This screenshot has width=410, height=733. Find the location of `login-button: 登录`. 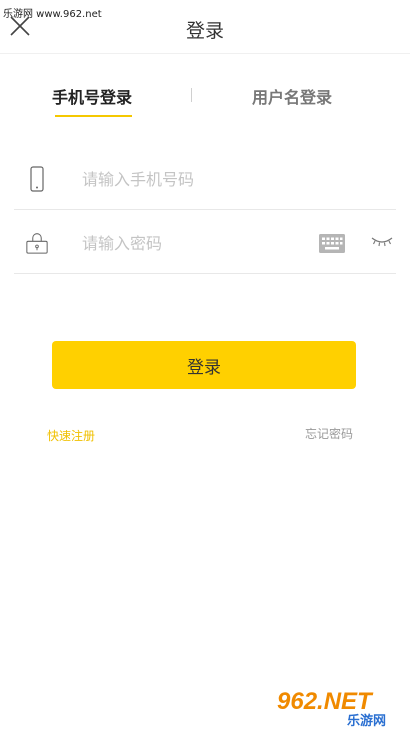

login-button: 登录 is located at coordinates (204, 365).